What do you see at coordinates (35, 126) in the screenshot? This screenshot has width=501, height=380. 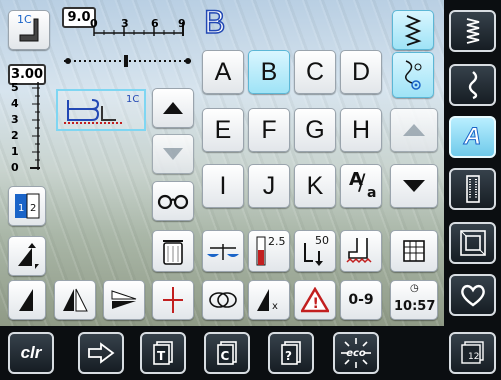 I see `stitch-length-ruler` at bounding box center [35, 126].